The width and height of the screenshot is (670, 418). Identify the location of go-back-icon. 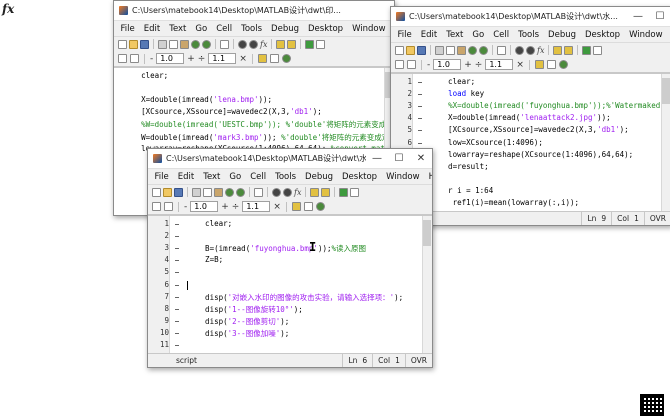
(253, 44).